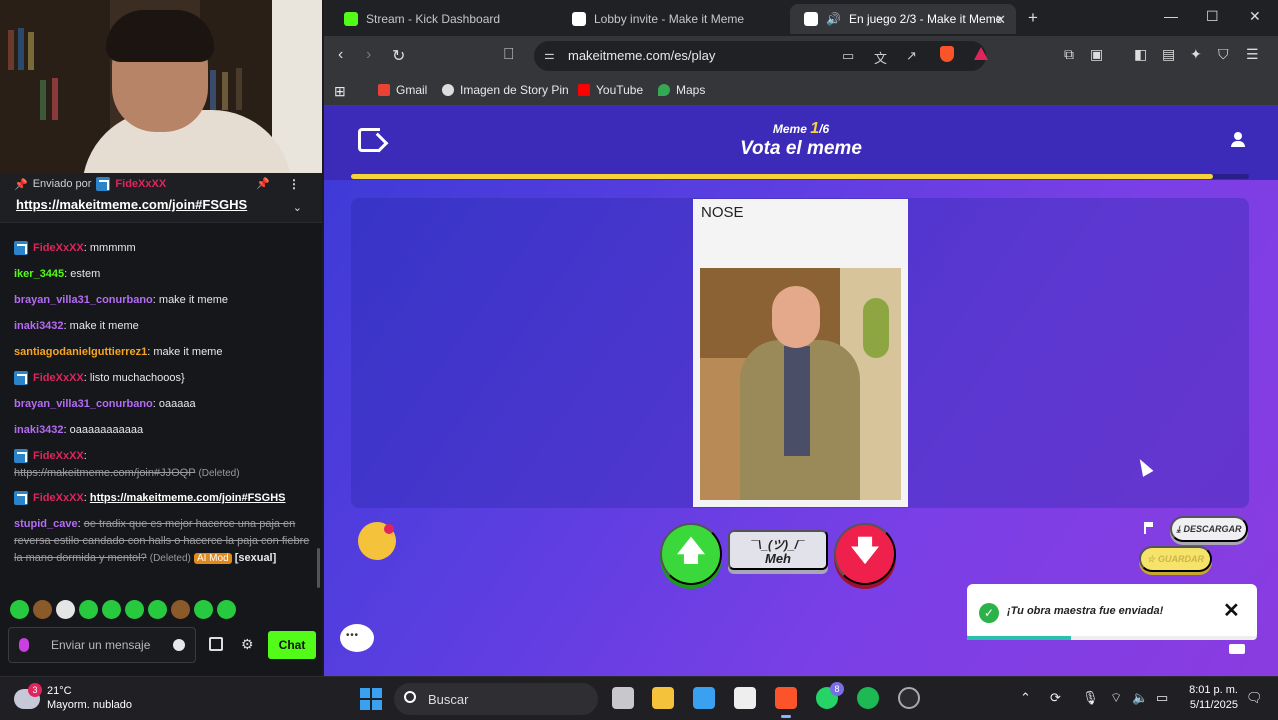  What do you see at coordinates (179, 645) in the screenshot?
I see `emoji-picker-icon` at bounding box center [179, 645].